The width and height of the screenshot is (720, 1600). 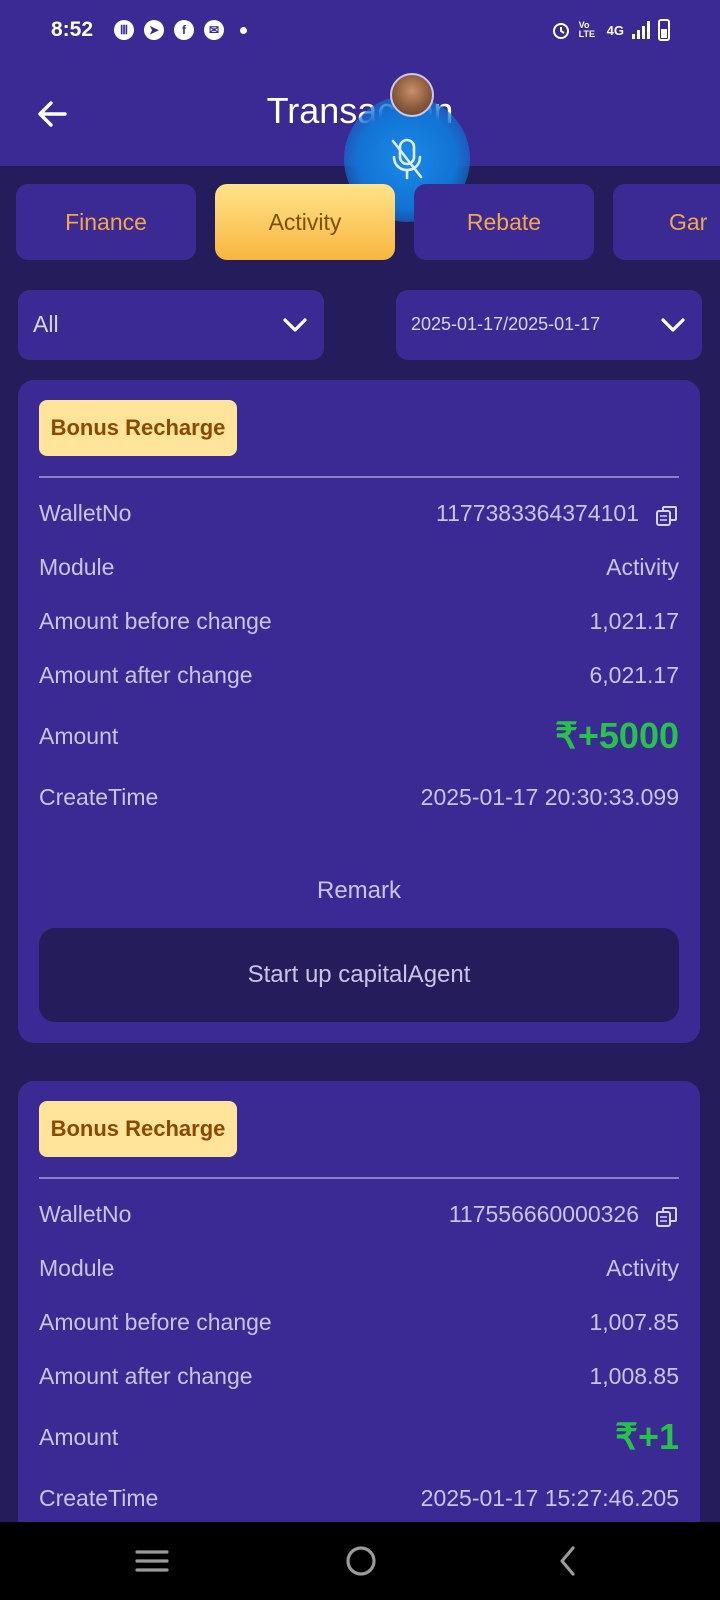 I want to click on back-nav-button, so click(x=568, y=1561).